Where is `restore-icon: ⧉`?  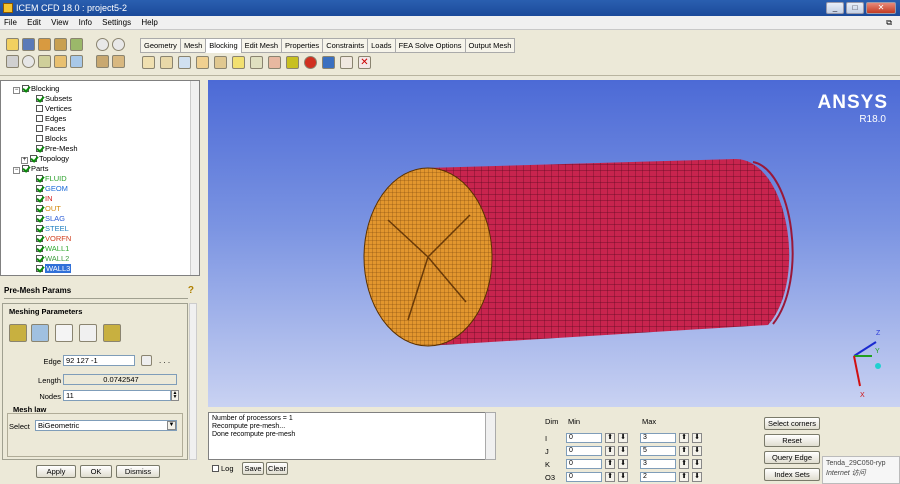 restore-icon: ⧉ is located at coordinates (889, 23).